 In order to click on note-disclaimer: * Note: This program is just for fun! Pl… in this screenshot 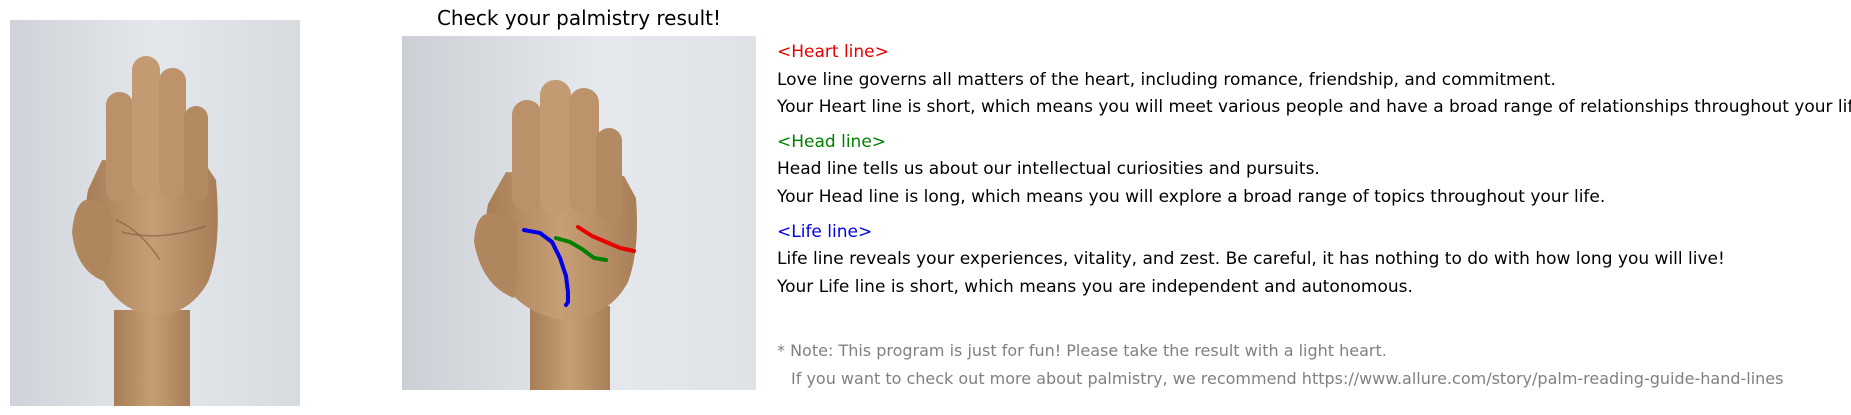, I will do `click(1082, 350)`.